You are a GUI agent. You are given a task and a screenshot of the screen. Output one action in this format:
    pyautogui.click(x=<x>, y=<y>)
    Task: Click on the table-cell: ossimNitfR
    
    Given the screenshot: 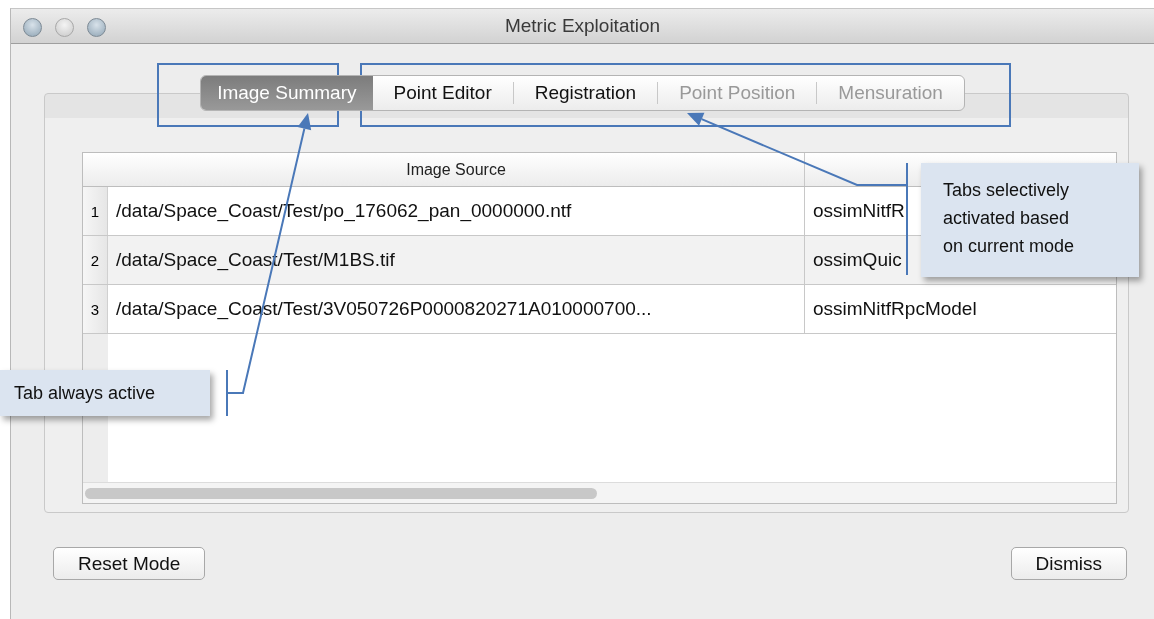 What is the action you would take?
    pyautogui.click(x=859, y=211)
    